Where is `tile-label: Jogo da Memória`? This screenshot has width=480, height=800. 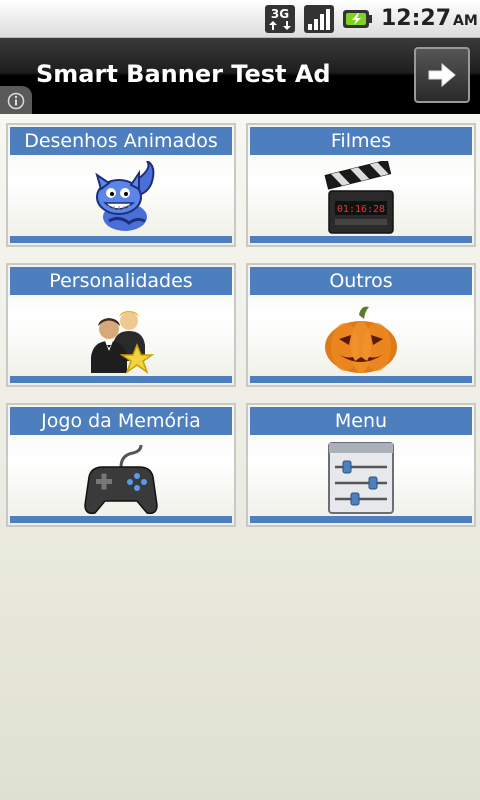
tile-label: Jogo da Memória is located at coordinates (121, 421).